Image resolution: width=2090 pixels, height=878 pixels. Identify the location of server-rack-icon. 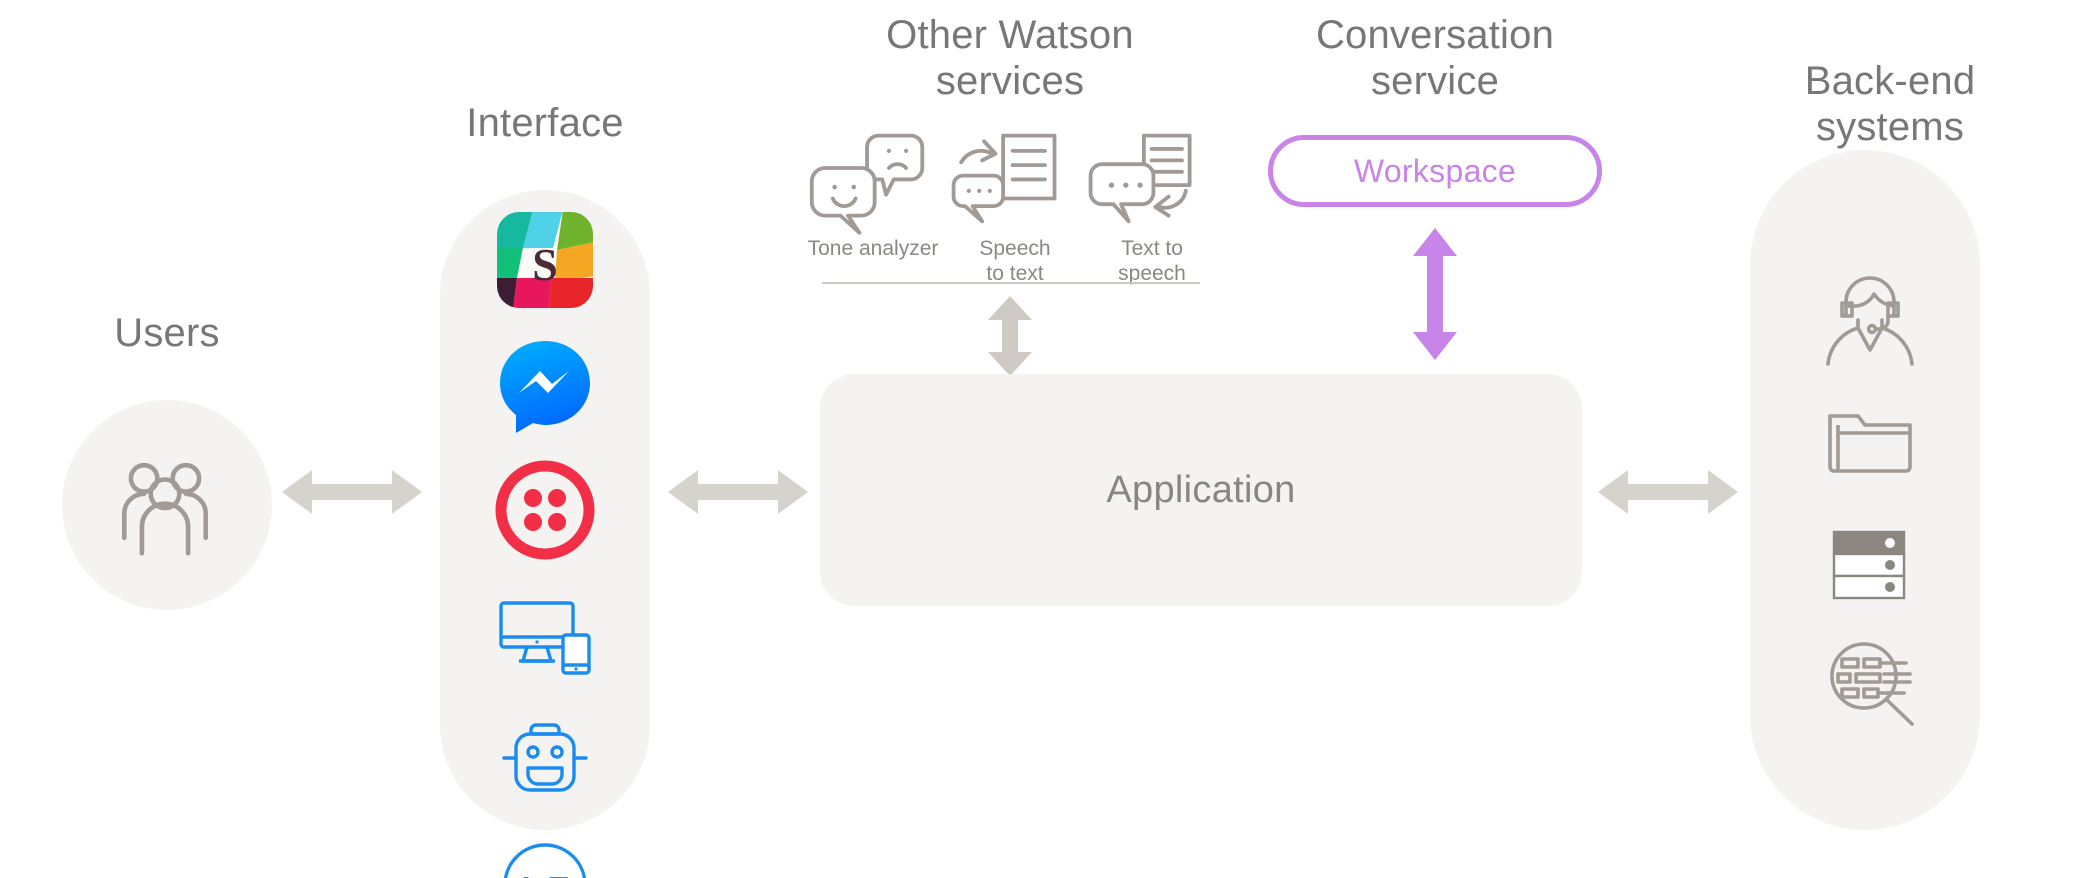
(1870, 562).